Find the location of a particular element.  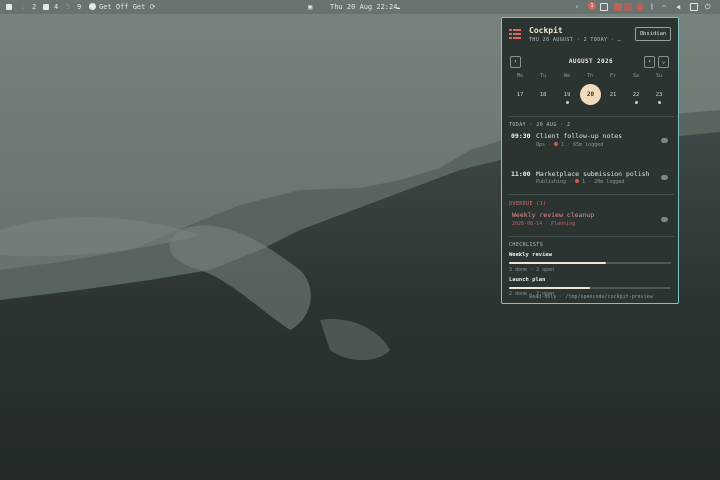

overdue-toggle is located at coordinates (664, 219).